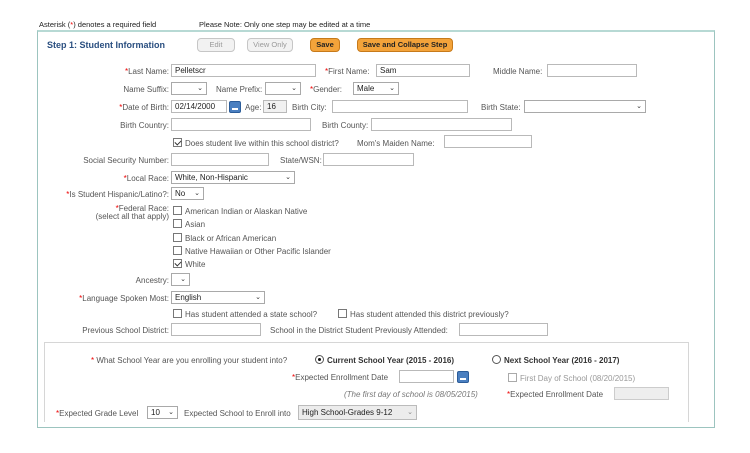 This screenshot has width=750, height=453. I want to click on age-label: Age:, so click(253, 107).